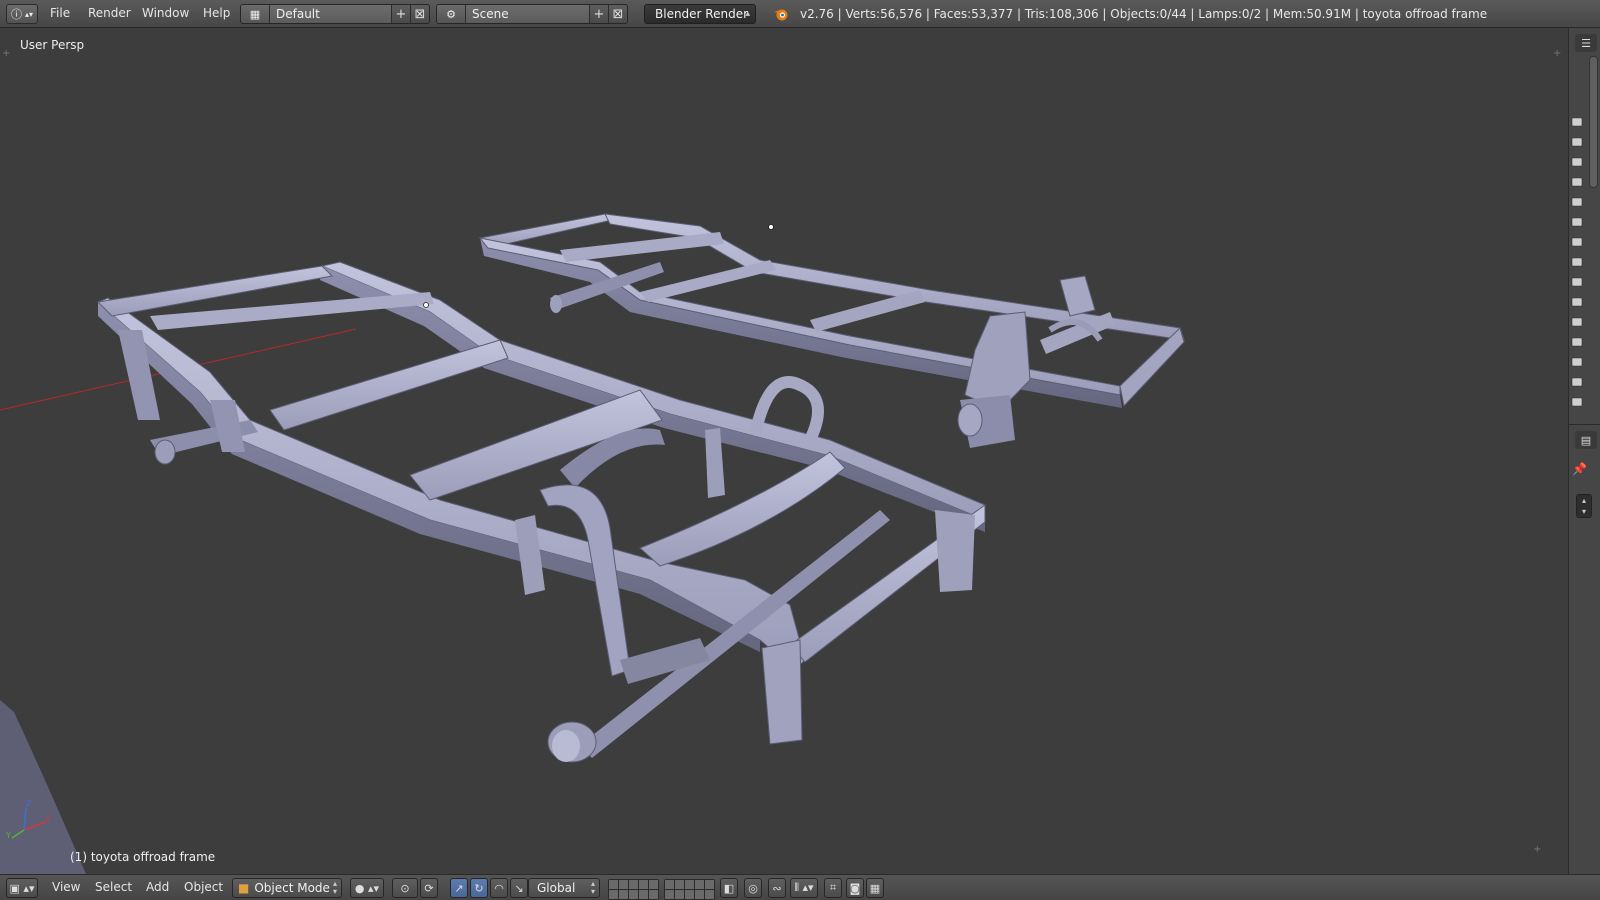  I want to click on transform-orientation-selector: Global ▴ ▾, so click(564, 888).